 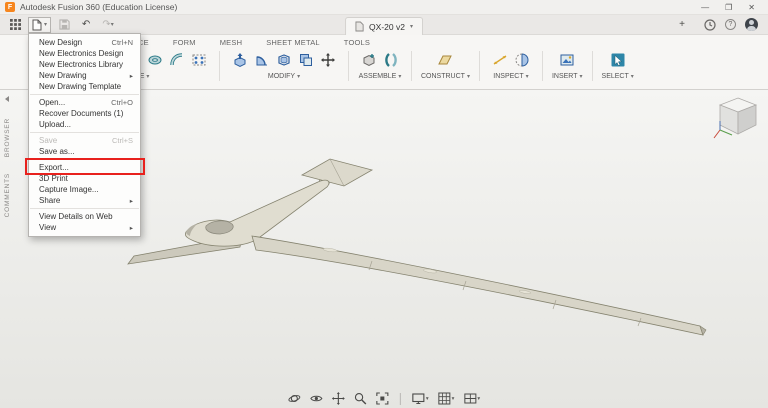 I want to click on redo-button: ↷ ▾, so click(x=108, y=25).